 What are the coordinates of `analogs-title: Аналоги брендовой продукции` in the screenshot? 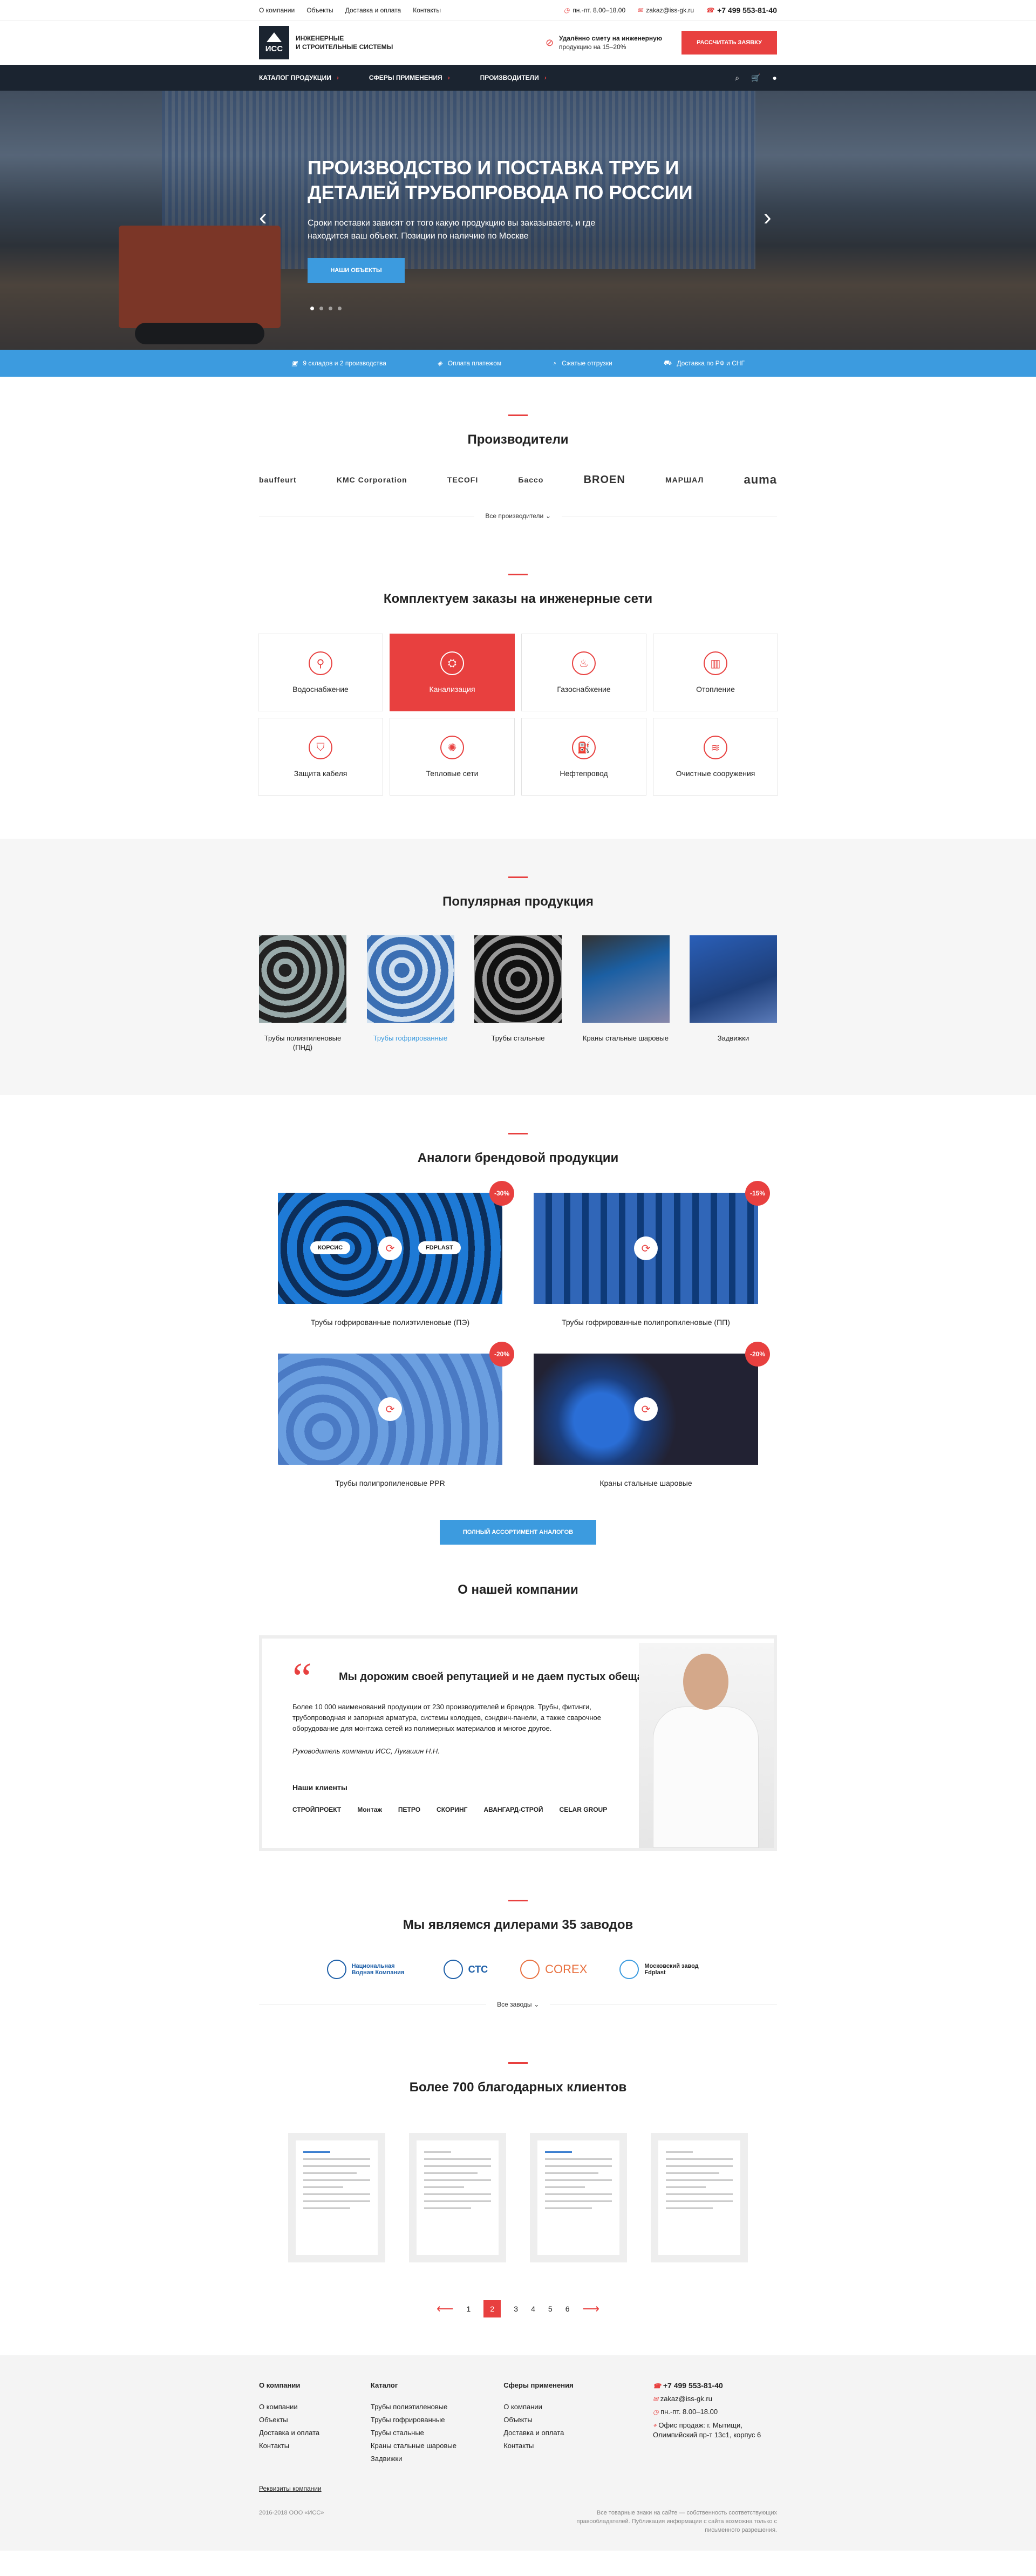 It's located at (518, 1158).